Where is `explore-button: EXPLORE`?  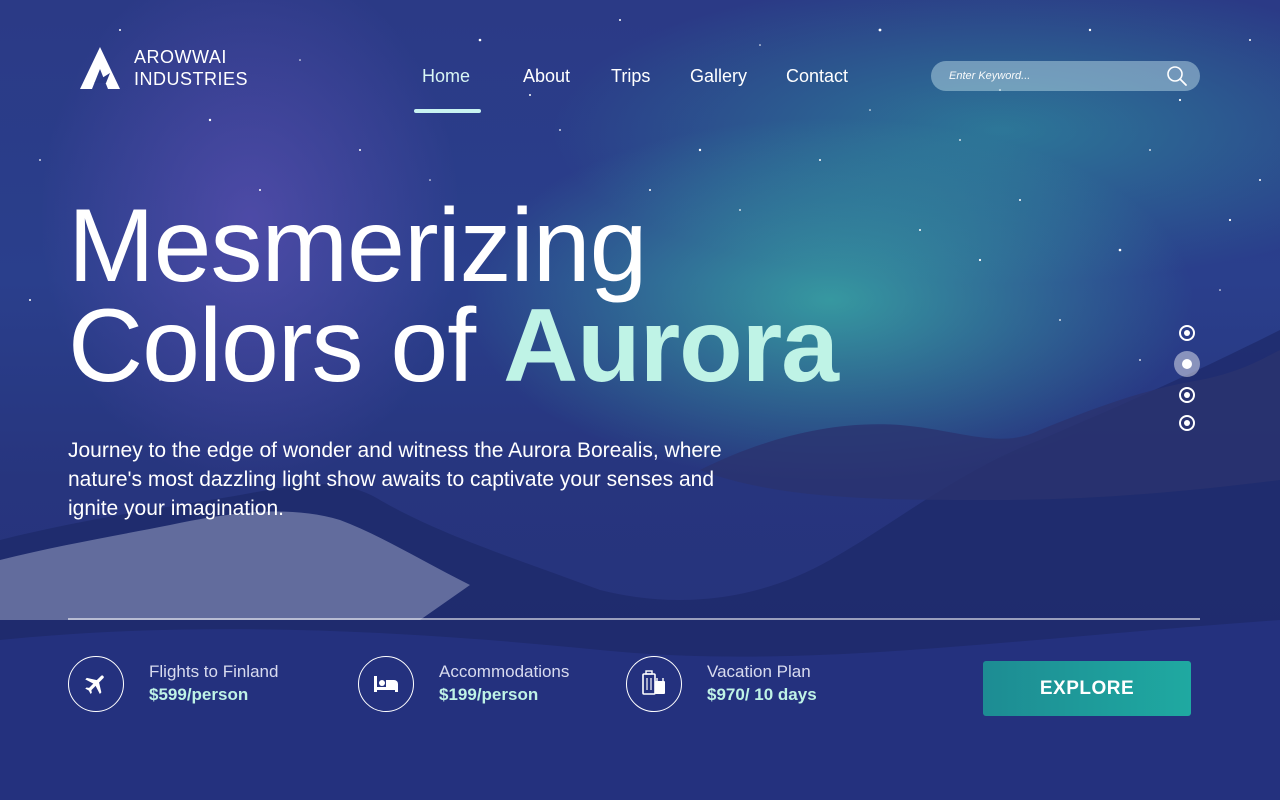
explore-button: EXPLORE is located at coordinates (1087, 688).